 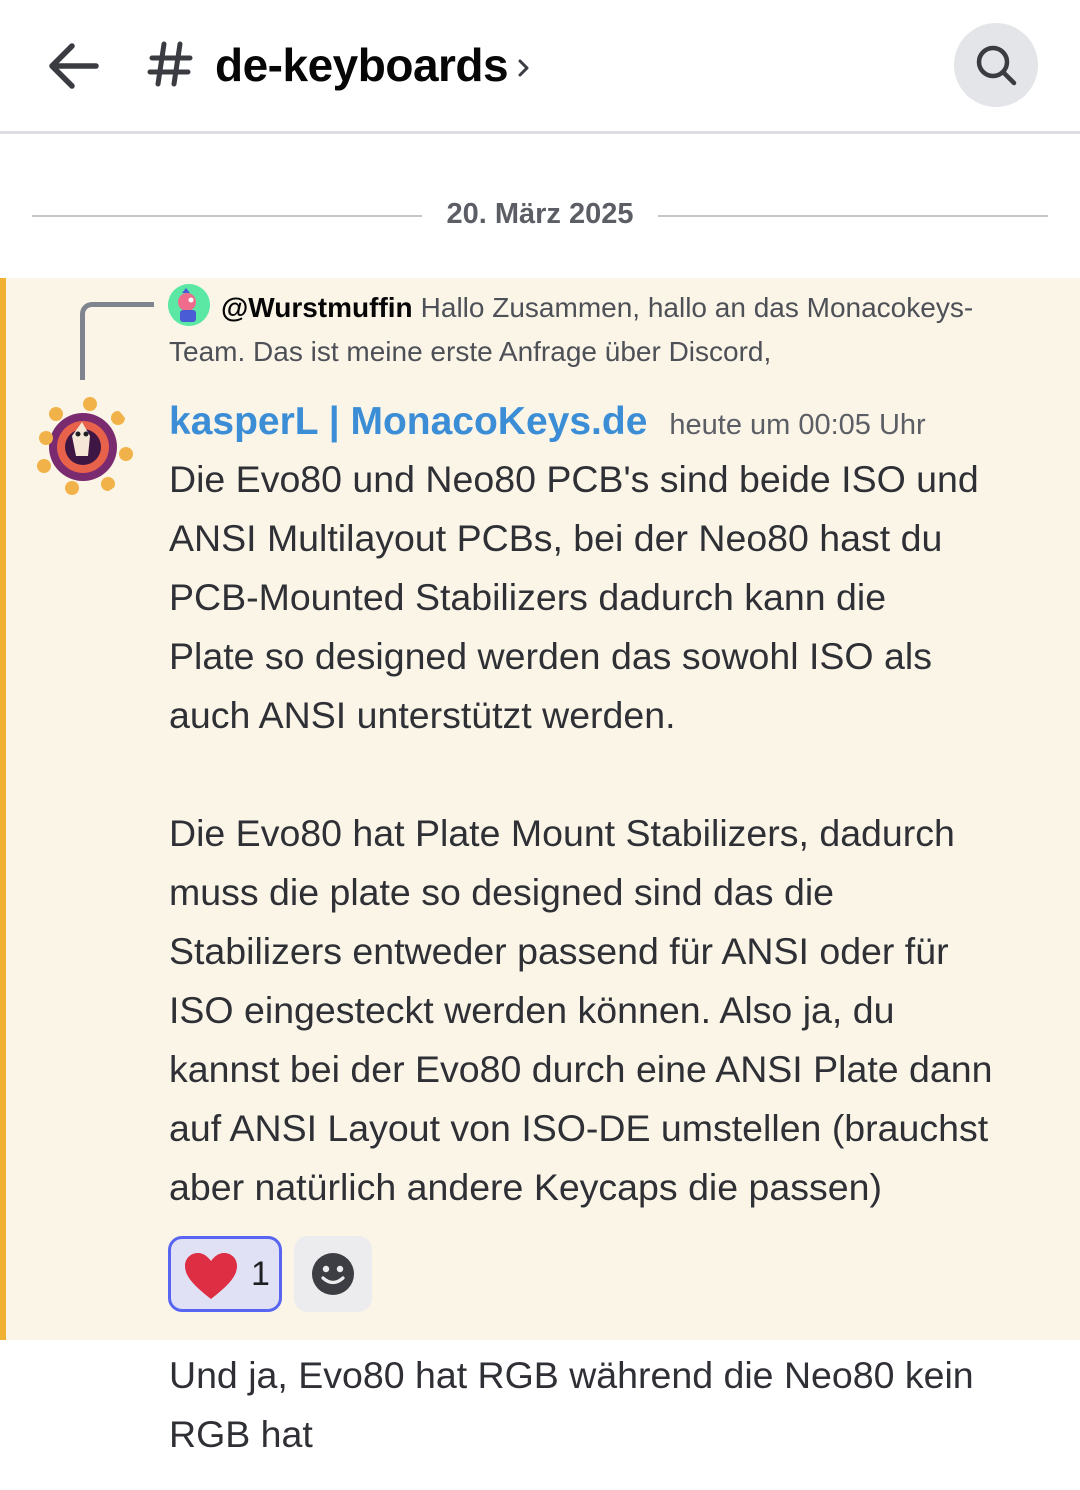 What do you see at coordinates (362, 65) in the screenshot?
I see `channel-name: de-keyboards` at bounding box center [362, 65].